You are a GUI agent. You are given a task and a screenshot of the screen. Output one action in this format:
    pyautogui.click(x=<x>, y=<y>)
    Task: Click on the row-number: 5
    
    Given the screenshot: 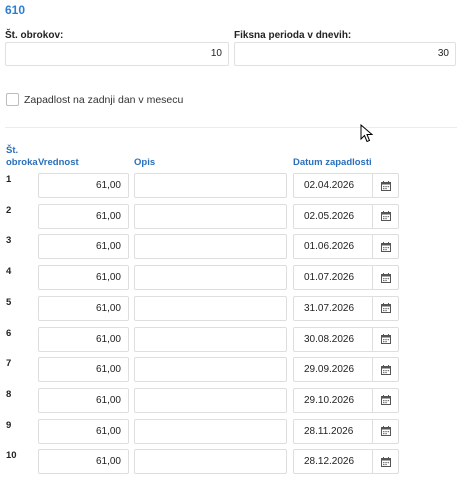 What is the action you would take?
    pyautogui.click(x=9, y=302)
    